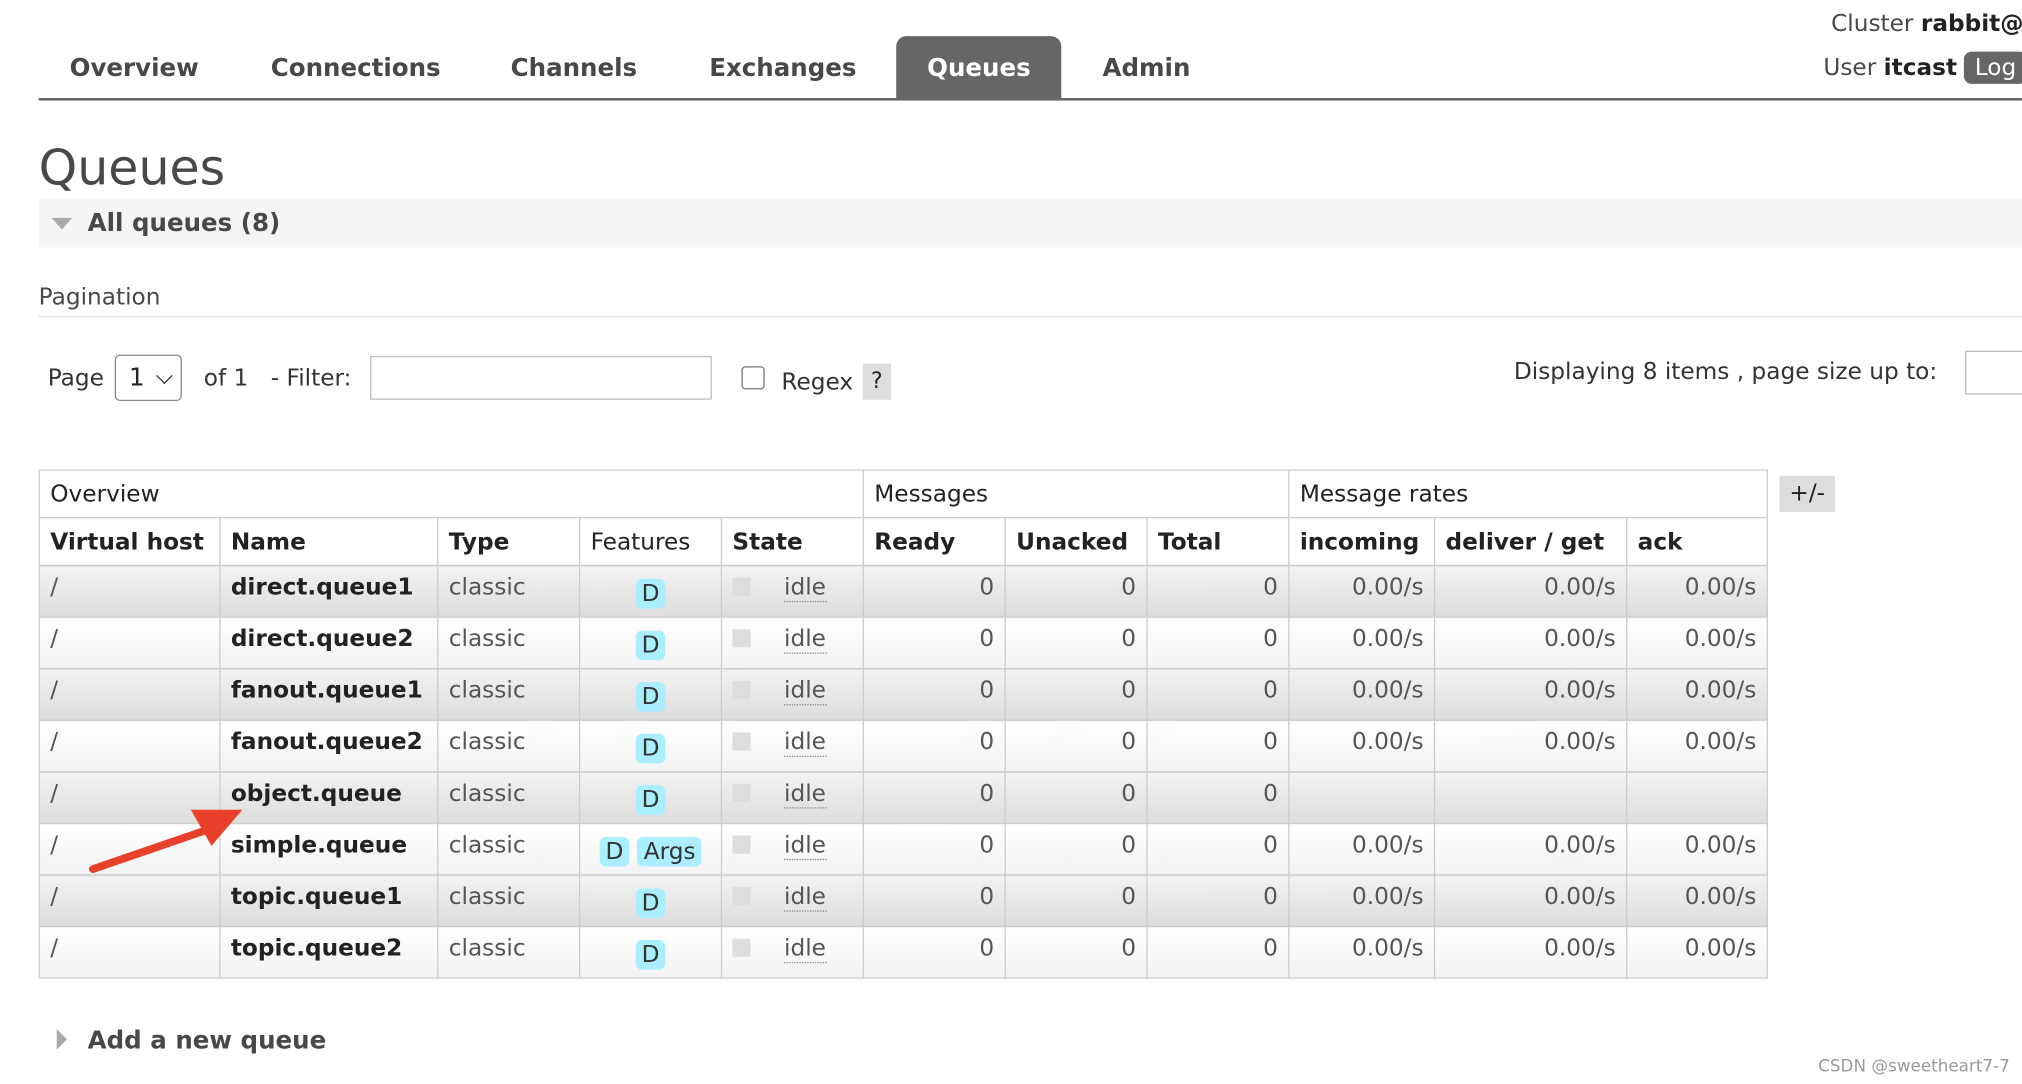 Image resolution: width=2022 pixels, height=1084 pixels. Describe the element at coordinates (75, 378) in the screenshot. I see `page-label: Page` at that location.